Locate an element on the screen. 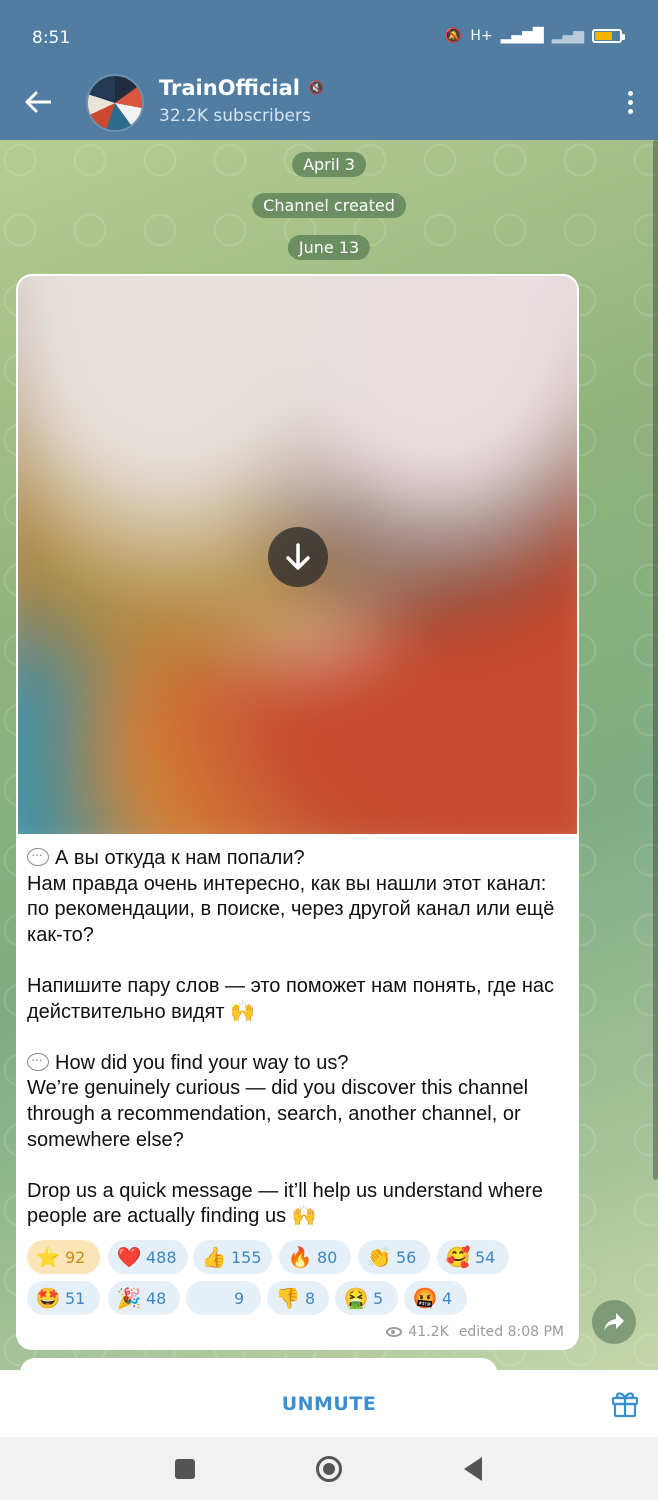 The width and height of the screenshot is (658, 1500). date-badge: June 13 is located at coordinates (329, 247).